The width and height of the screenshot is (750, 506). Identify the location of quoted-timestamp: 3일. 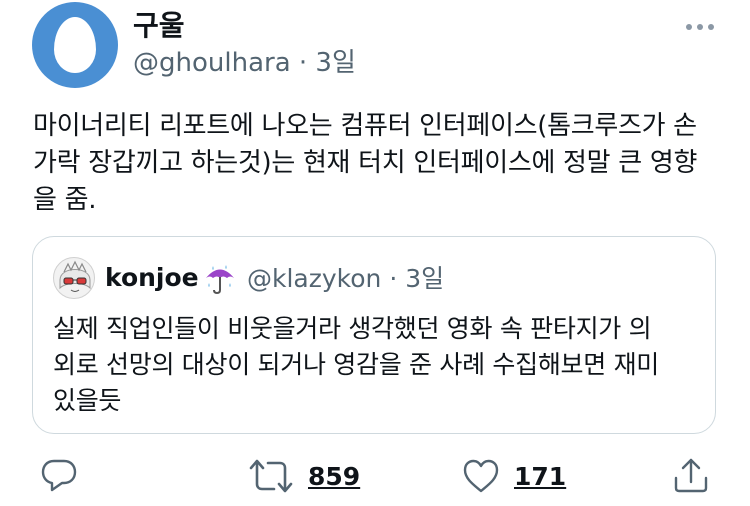
(424, 278).